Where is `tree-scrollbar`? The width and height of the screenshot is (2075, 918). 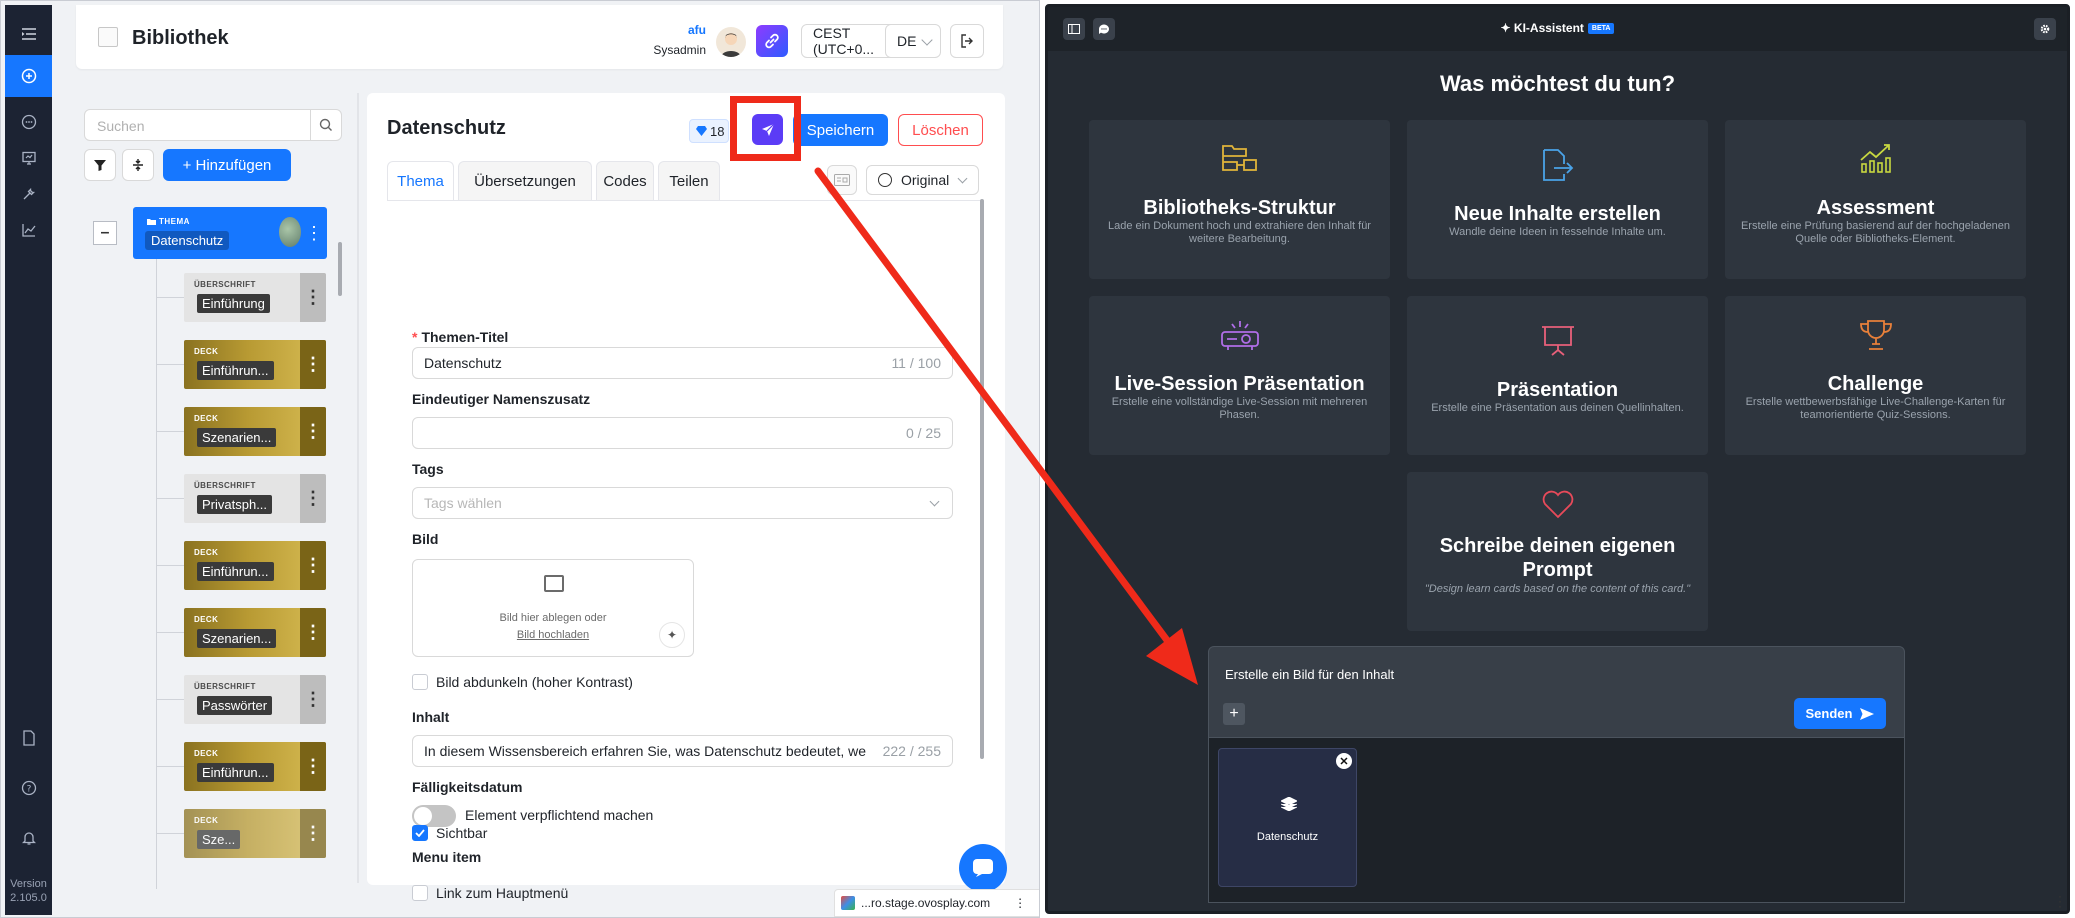 tree-scrollbar is located at coordinates (340, 269).